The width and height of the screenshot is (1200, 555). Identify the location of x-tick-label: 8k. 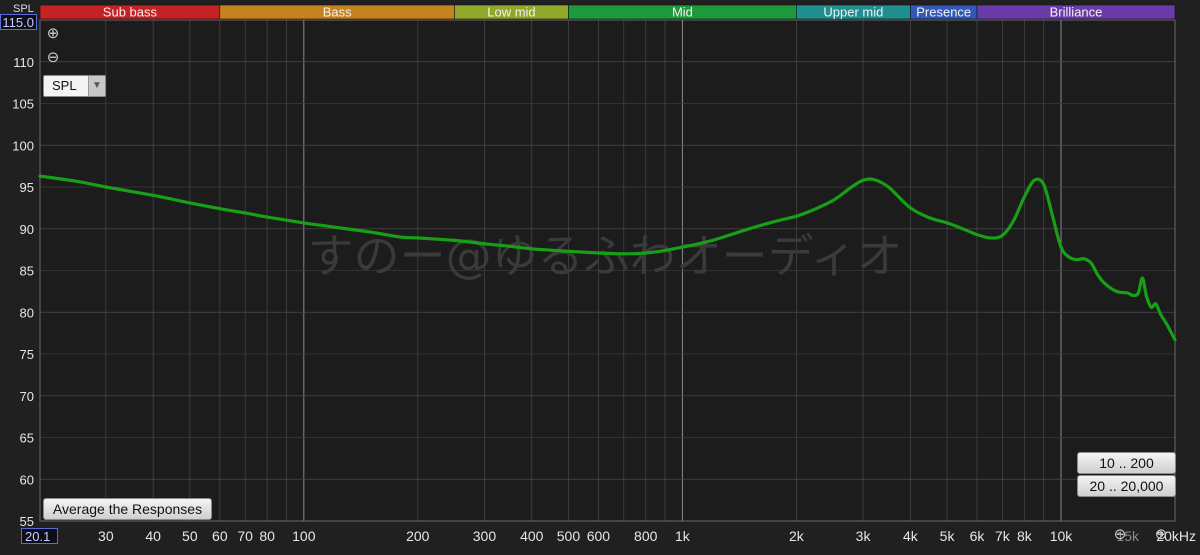
(1025, 536).